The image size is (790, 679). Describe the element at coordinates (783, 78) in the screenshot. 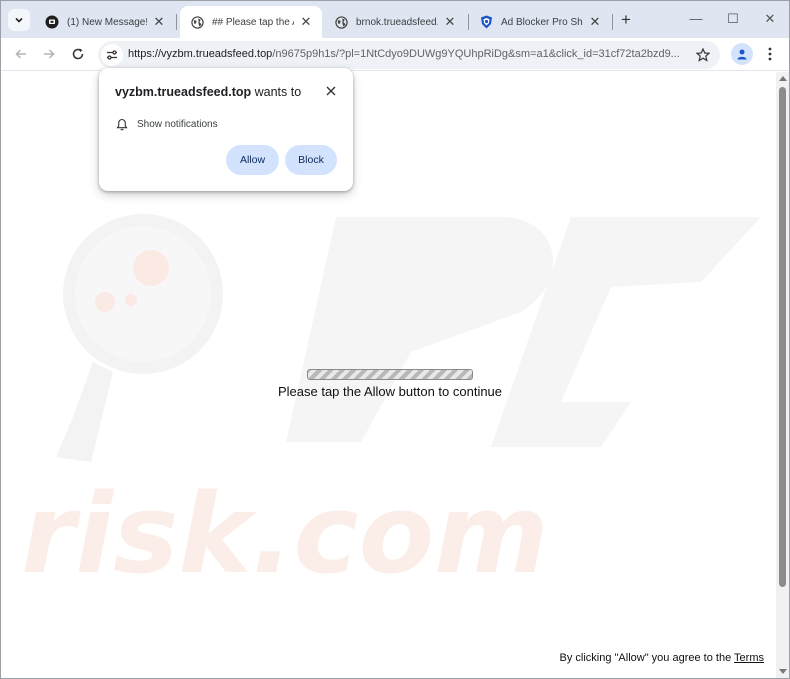

I see `scroll-up-arrow-icon` at that location.